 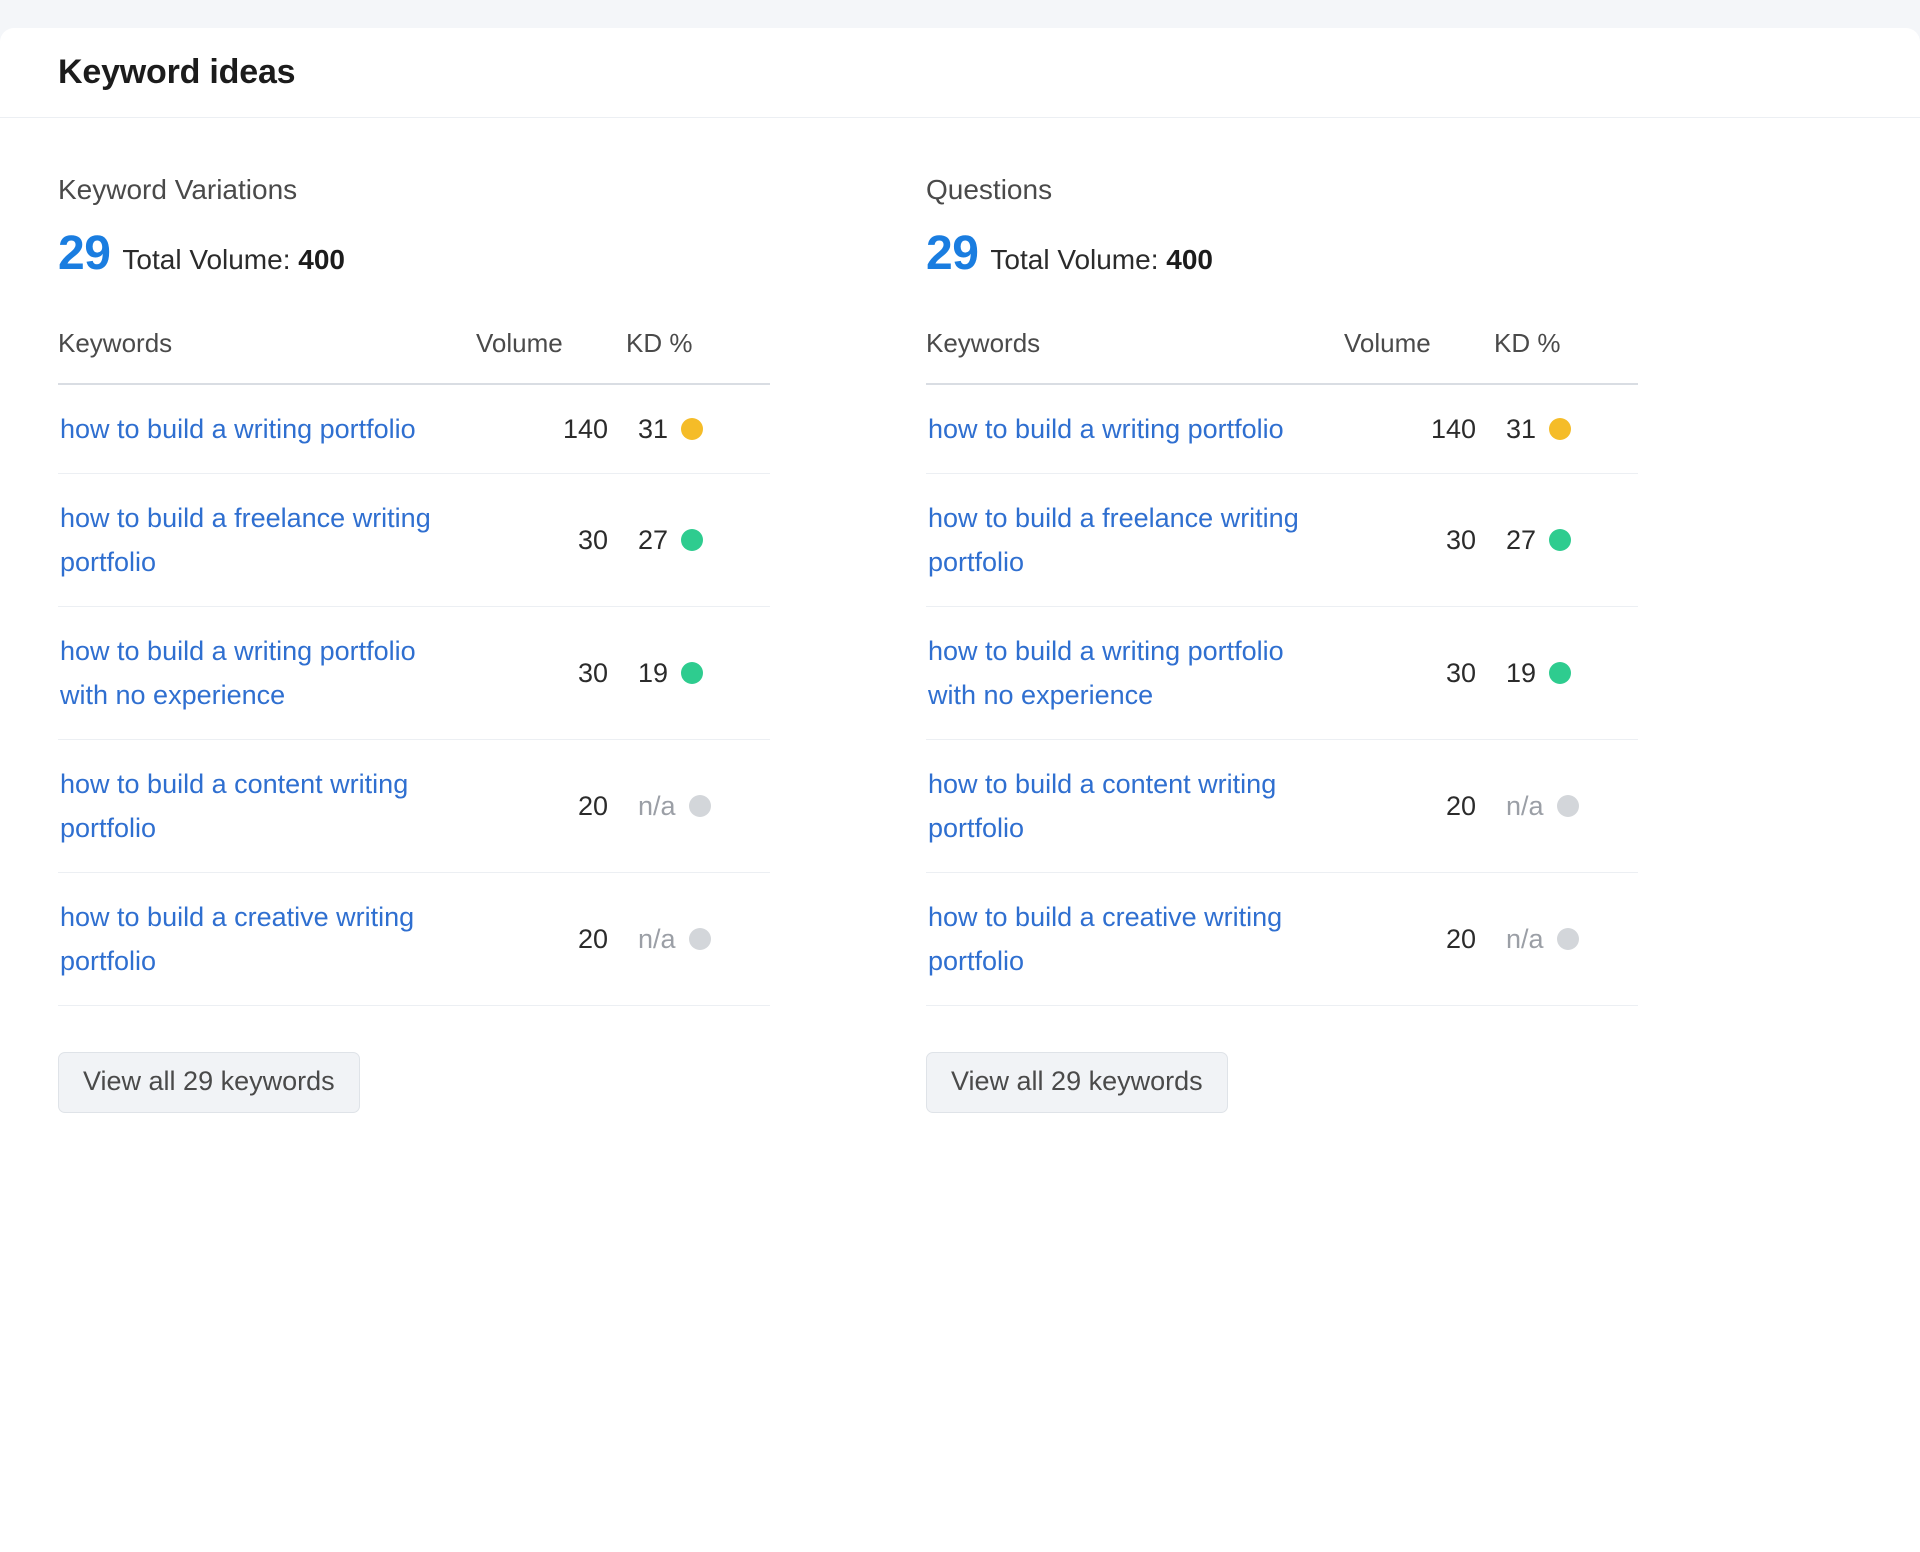 I want to click on kd-value: 27, so click(x=1521, y=539).